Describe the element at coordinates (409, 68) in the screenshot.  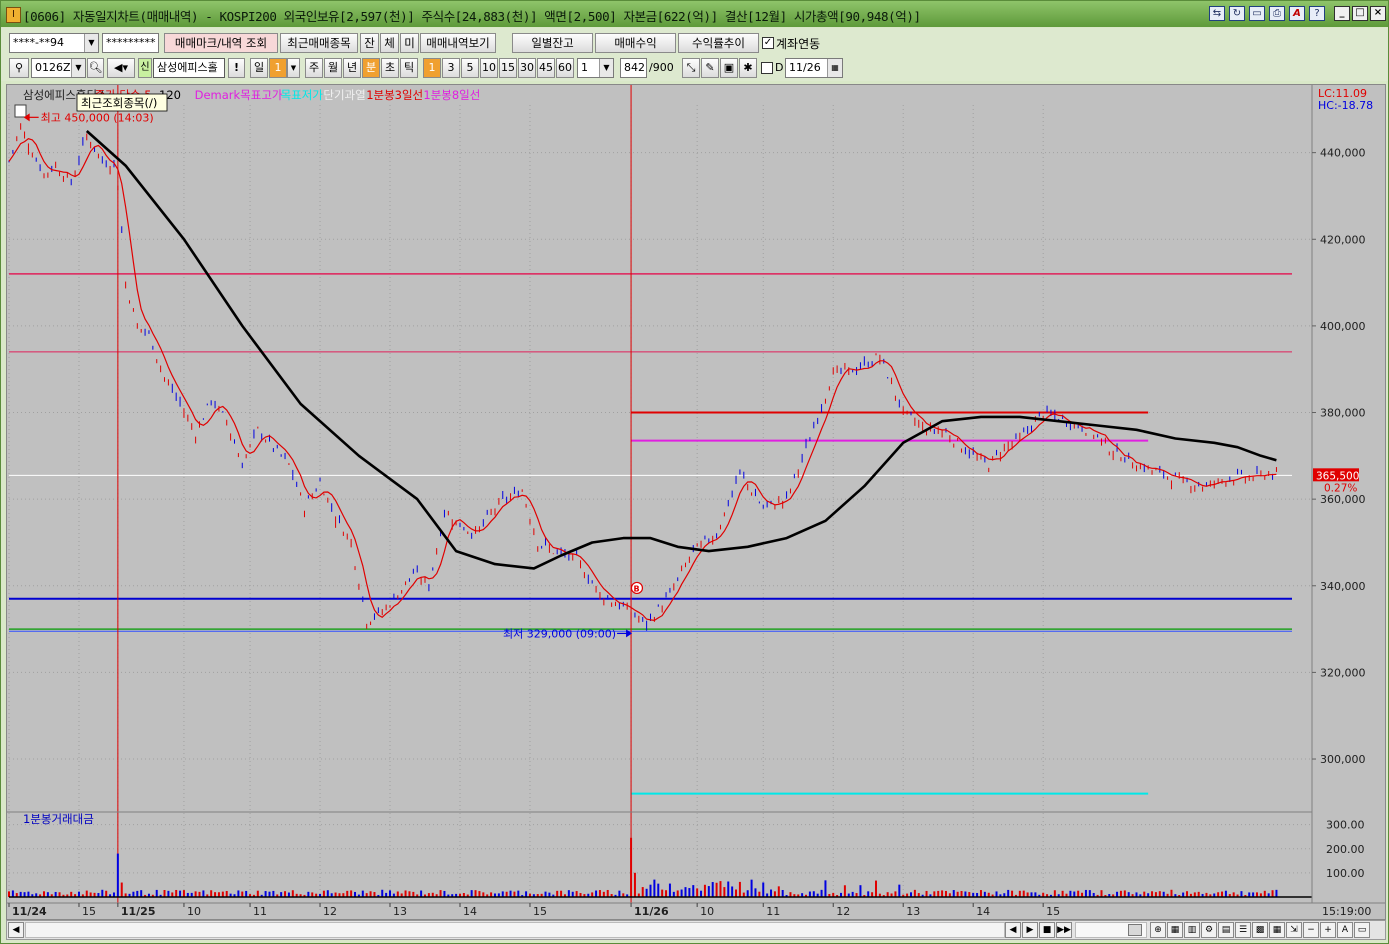
I see `period-tick-button: 틱` at that location.